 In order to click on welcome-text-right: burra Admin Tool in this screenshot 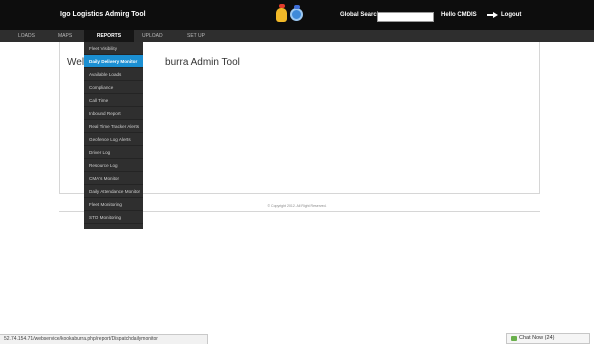, I will do `click(202, 62)`.